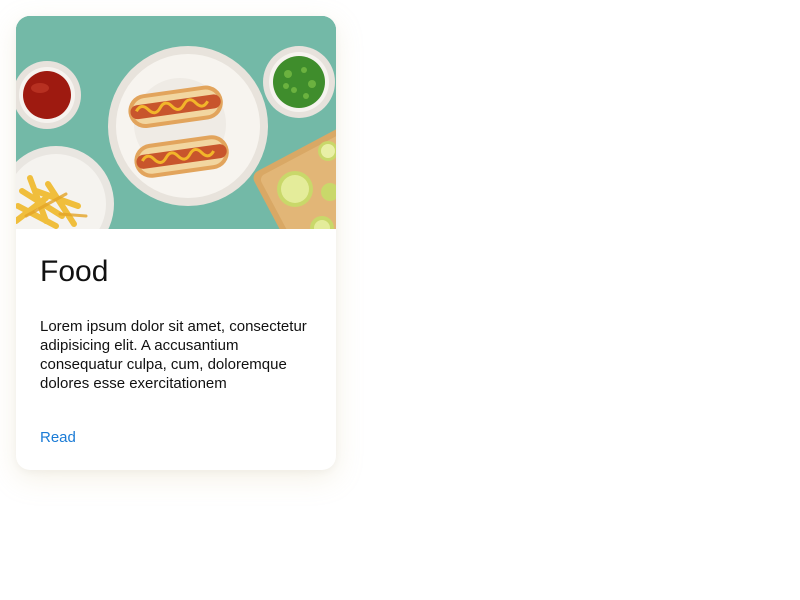 This screenshot has width=800, height=600. Describe the element at coordinates (58, 437) in the screenshot. I see `read-link: Read` at that location.